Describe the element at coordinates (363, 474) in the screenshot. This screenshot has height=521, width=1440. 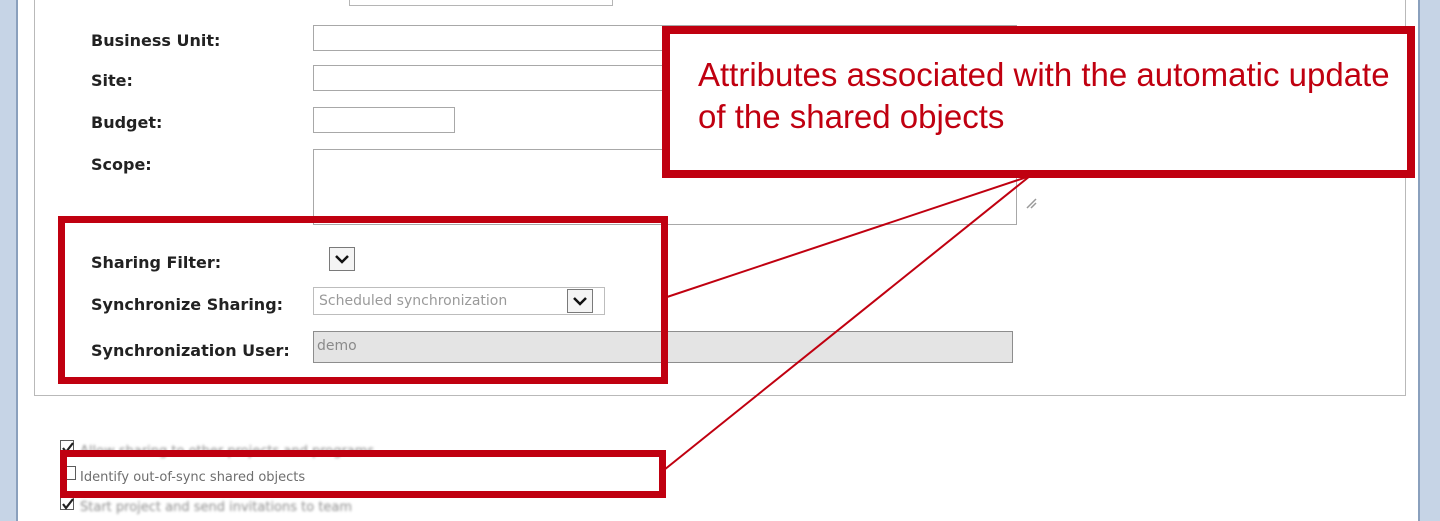
I see `out-of-sync-highlight-box` at that location.